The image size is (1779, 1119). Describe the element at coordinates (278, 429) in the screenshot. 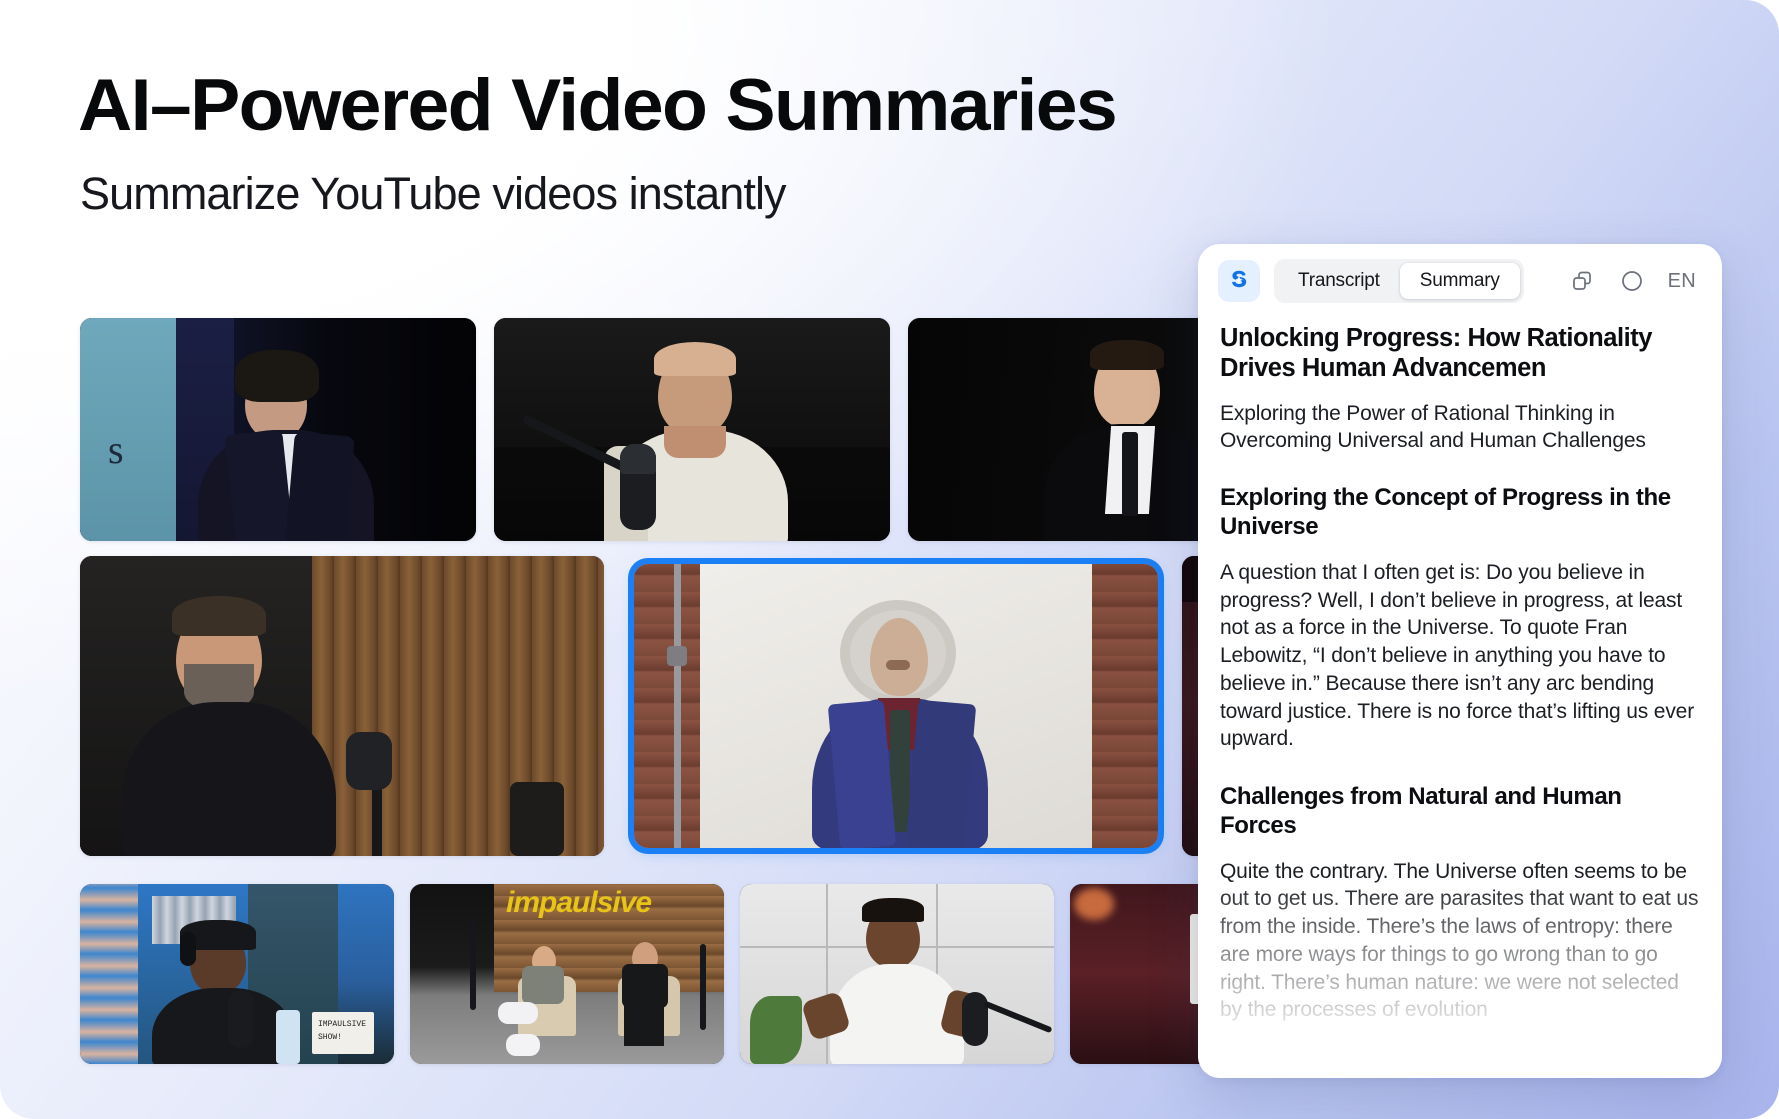

I see `video-thumbnail-1: s` at that location.